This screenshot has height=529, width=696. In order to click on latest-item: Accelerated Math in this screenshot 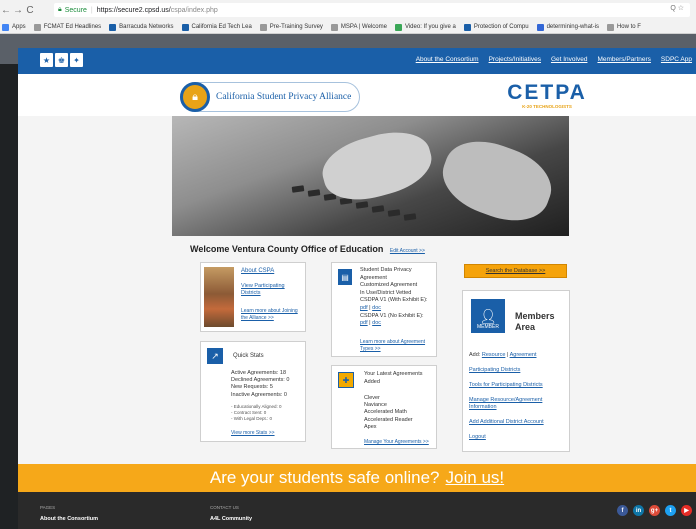, I will do `click(385, 412)`.